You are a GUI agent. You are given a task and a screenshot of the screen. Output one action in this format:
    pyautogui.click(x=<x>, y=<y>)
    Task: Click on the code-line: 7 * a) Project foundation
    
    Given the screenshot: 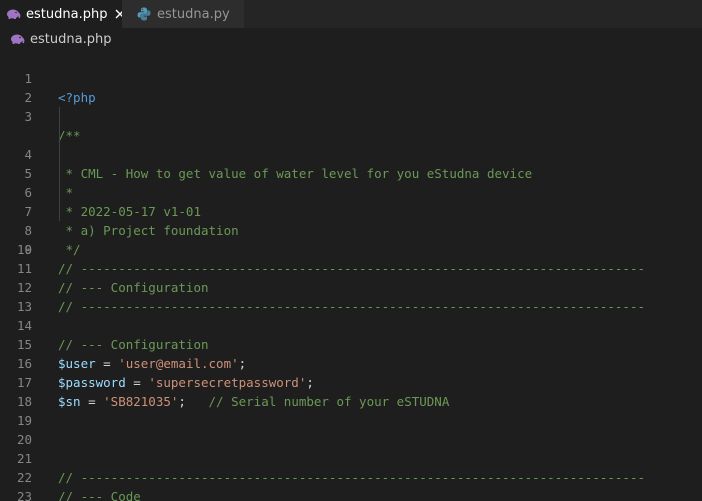 What is the action you would take?
    pyautogui.click(x=351, y=201)
    